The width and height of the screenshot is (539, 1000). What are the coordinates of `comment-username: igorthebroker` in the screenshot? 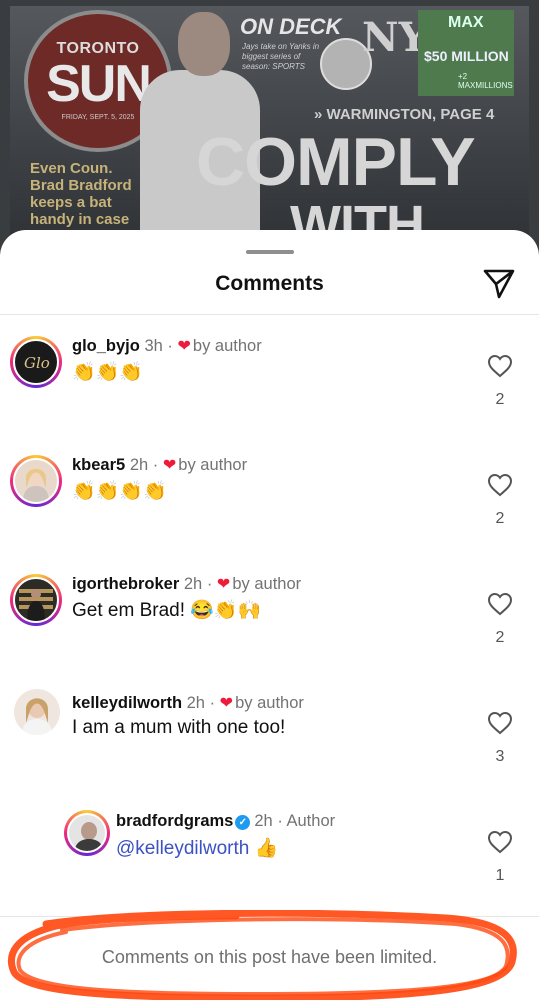 It's located at (125, 584).